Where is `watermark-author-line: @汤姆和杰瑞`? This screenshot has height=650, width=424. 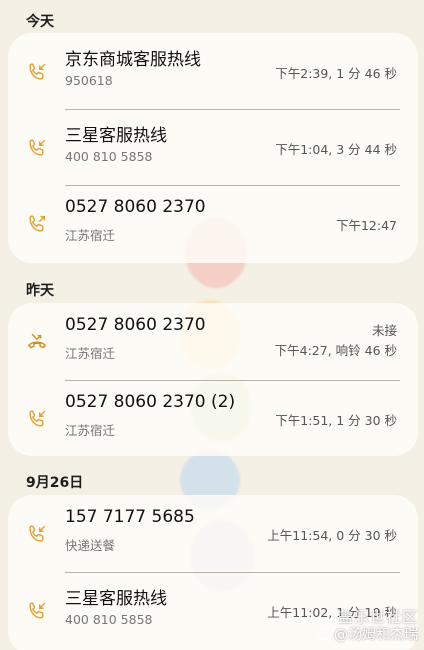 watermark-author-line: @汤姆和杰瑞 is located at coordinates (367, 635).